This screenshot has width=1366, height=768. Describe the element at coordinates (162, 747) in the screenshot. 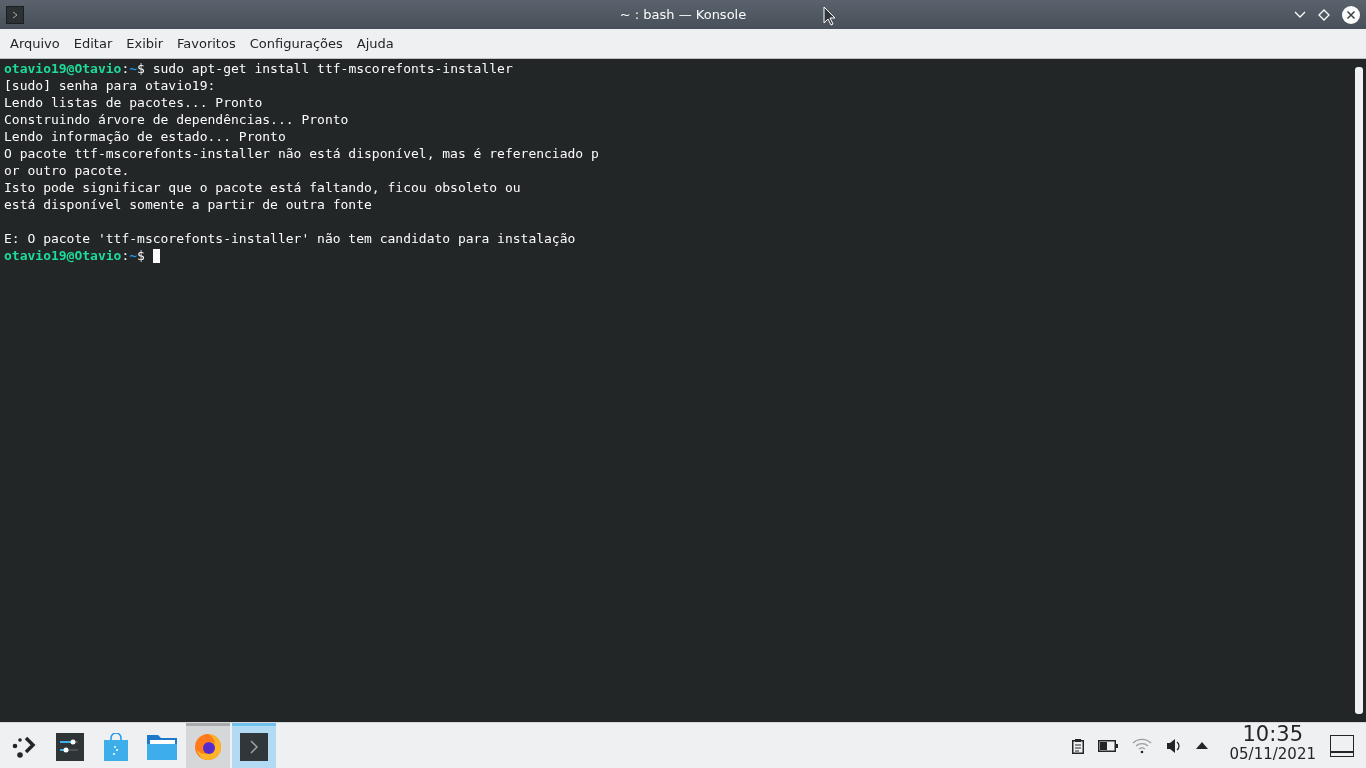

I see `folder-icon` at that location.